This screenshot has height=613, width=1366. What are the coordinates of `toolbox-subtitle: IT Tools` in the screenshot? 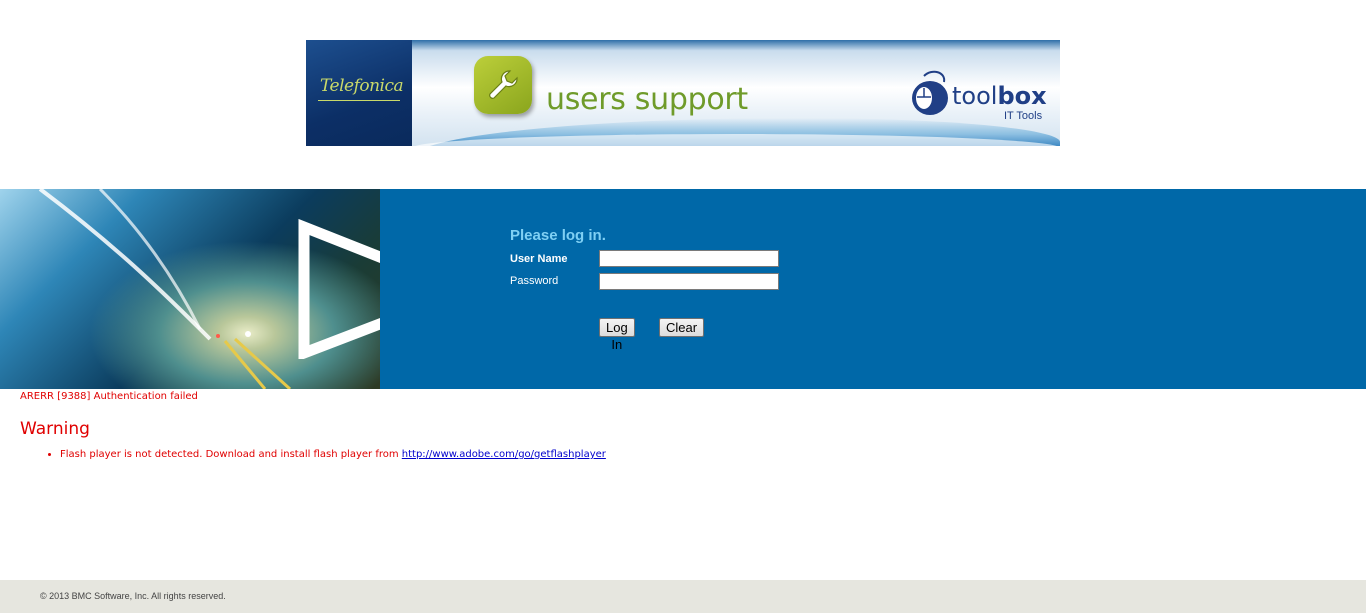 It's located at (1023, 116).